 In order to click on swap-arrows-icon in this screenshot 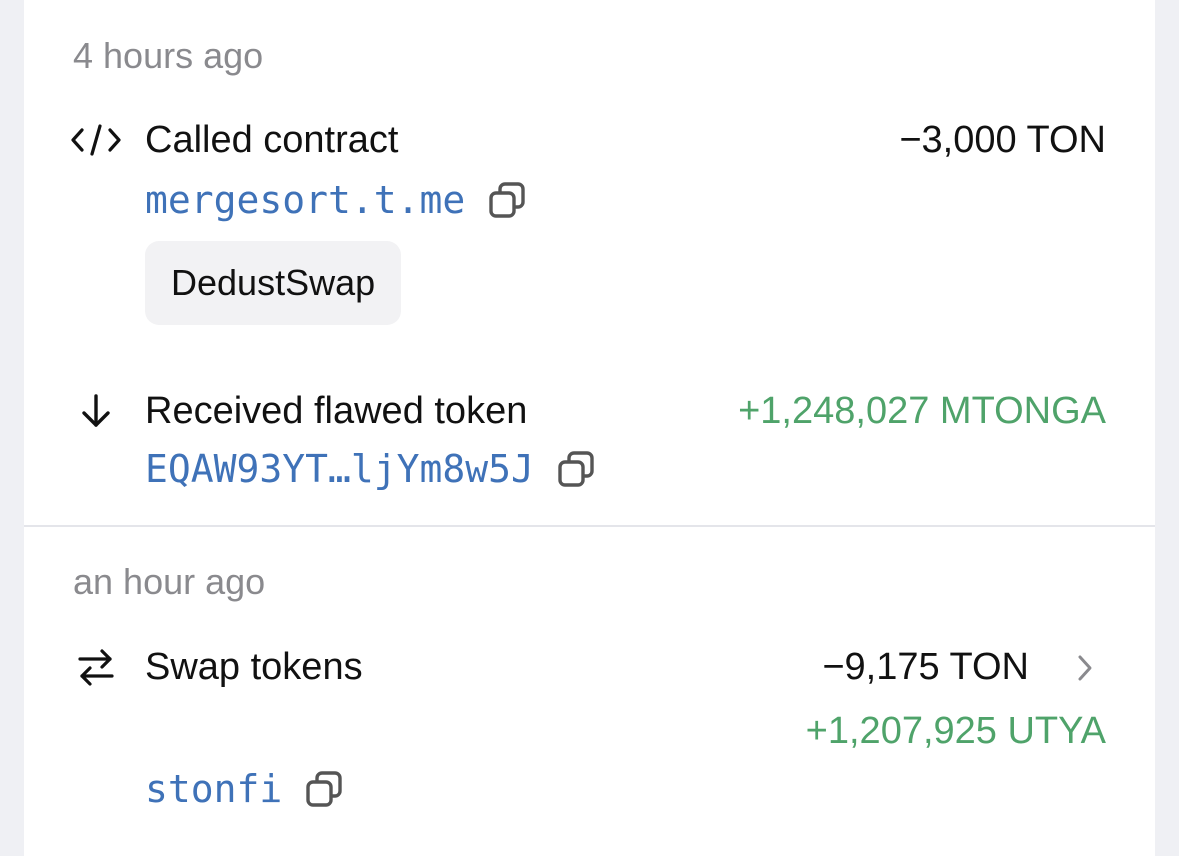, I will do `click(96, 667)`.